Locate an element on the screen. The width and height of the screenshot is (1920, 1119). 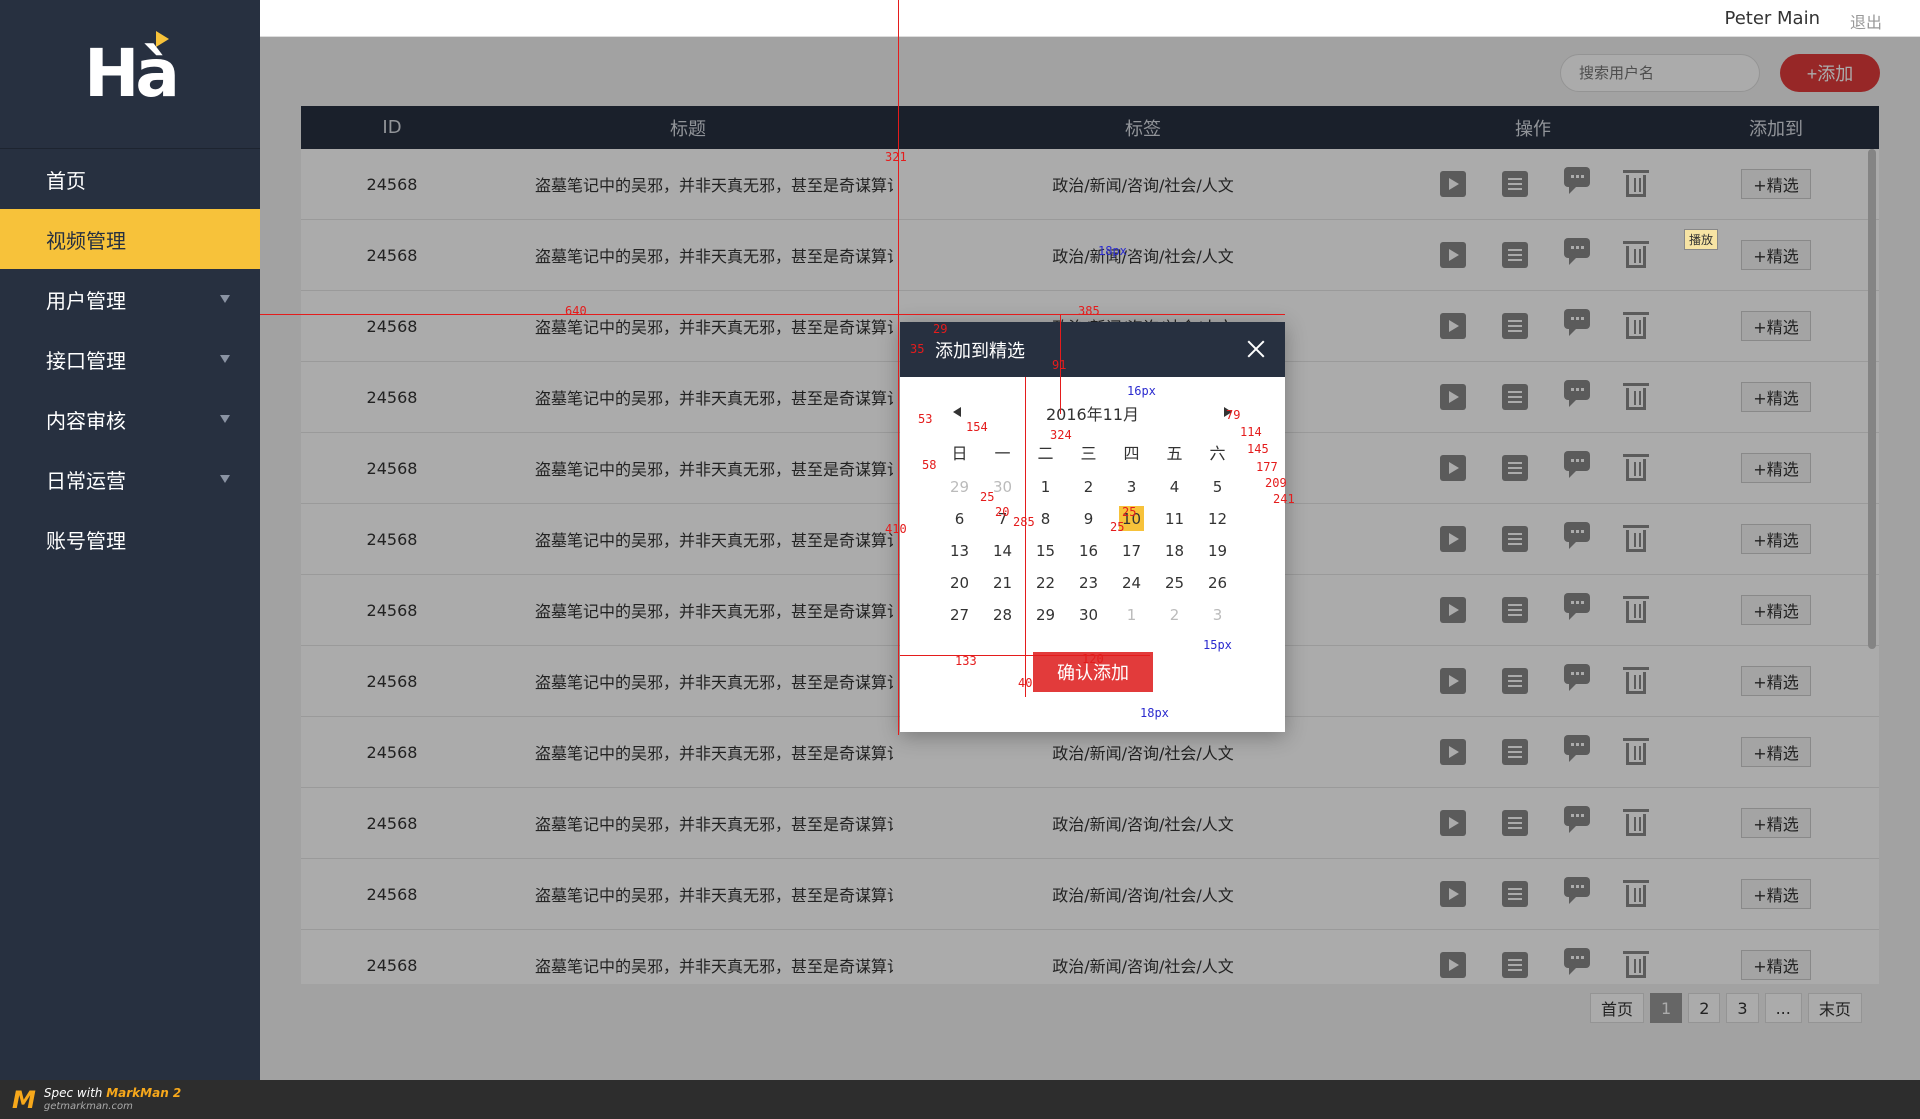
calendar-day: 24 is located at coordinates (1131, 582).